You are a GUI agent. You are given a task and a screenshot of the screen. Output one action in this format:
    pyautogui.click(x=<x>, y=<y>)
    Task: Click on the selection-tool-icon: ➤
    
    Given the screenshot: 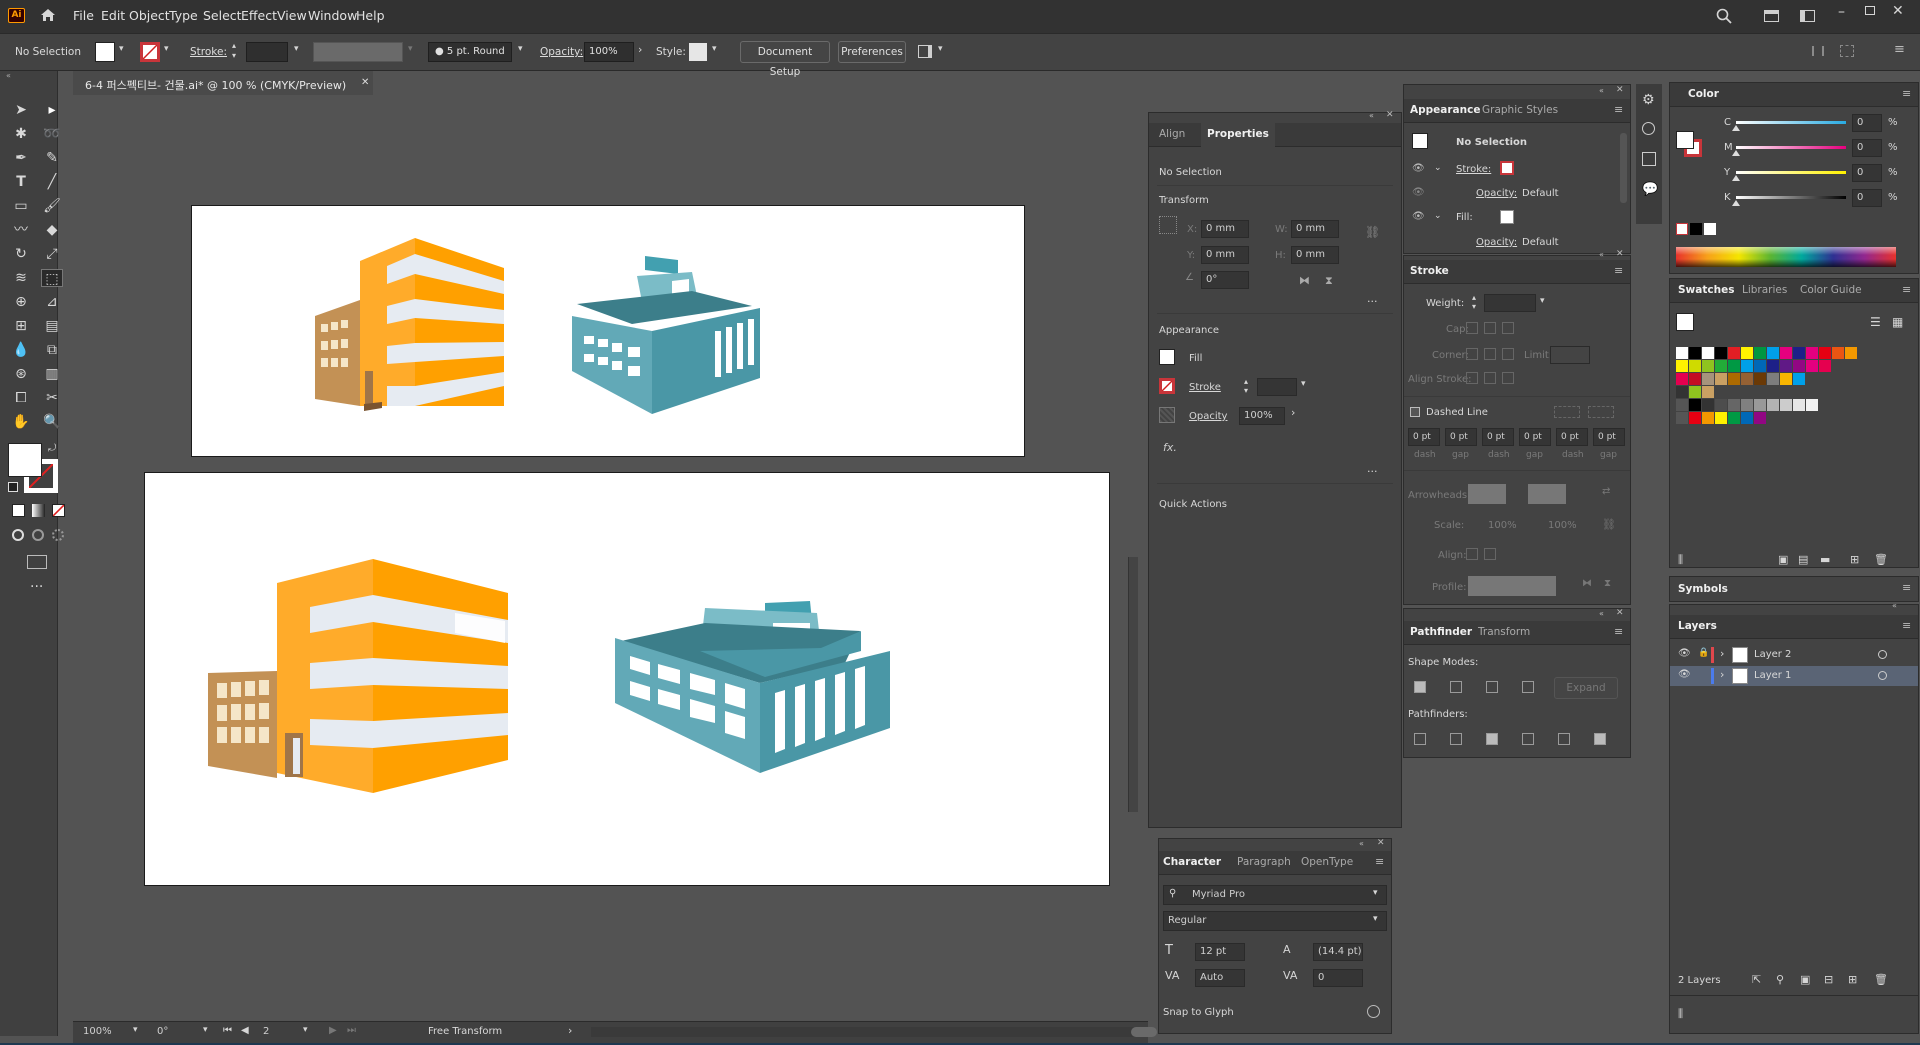 What is the action you would take?
    pyautogui.click(x=21, y=110)
    